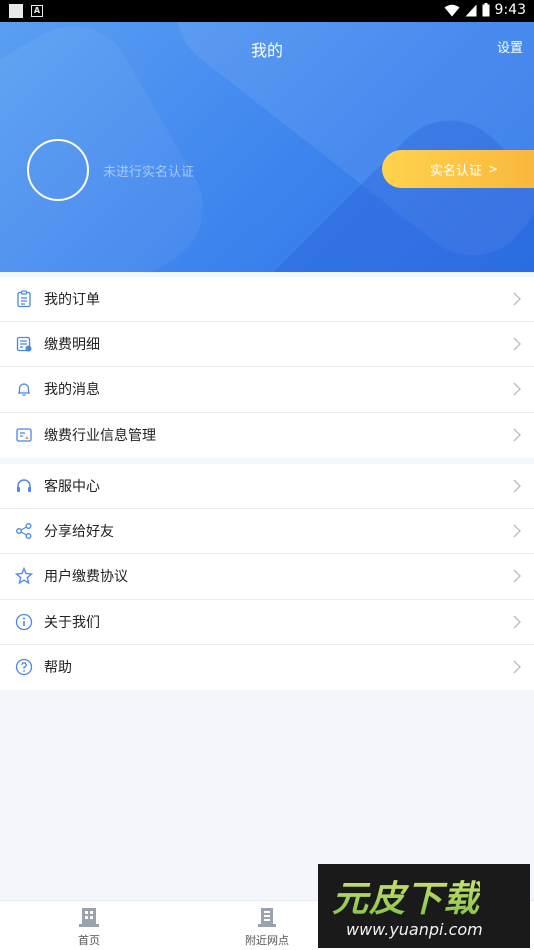 The image size is (534, 950). I want to click on home-building-icon, so click(89, 917).